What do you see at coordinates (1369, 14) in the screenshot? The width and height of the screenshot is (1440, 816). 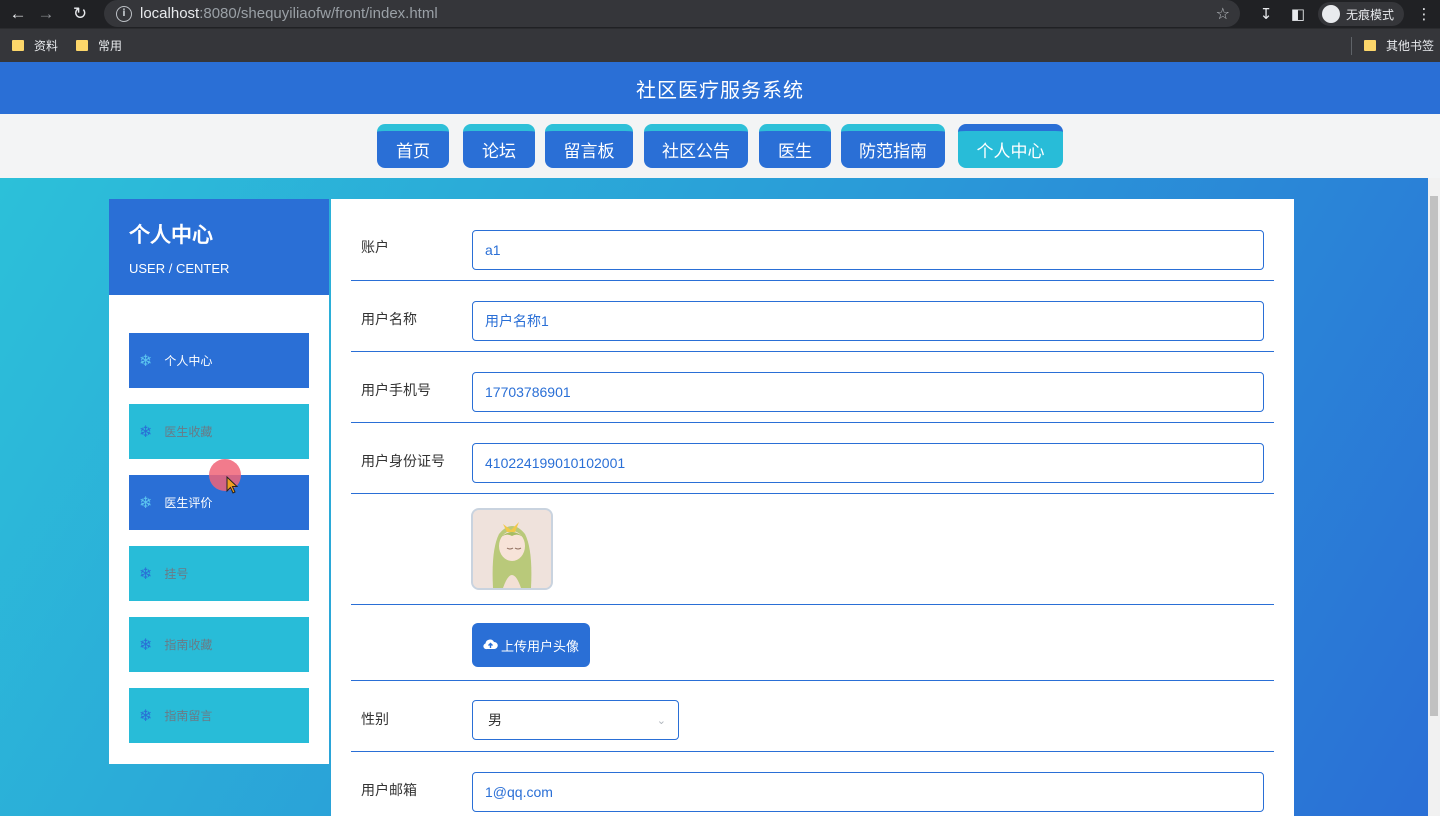 I see `incognito-label: 无痕模式` at bounding box center [1369, 14].